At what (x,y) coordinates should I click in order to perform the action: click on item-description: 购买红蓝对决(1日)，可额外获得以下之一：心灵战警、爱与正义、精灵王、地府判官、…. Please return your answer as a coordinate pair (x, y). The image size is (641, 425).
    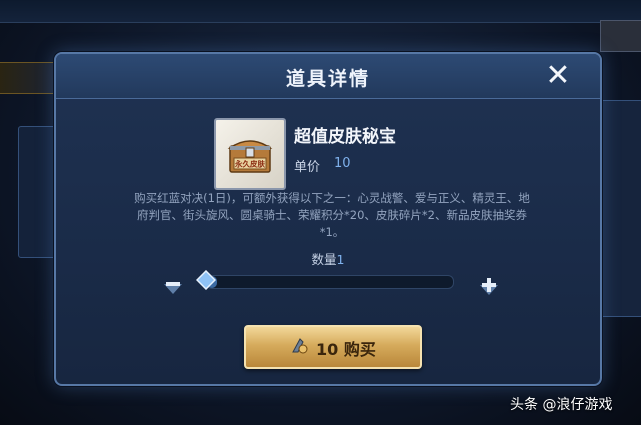
    Looking at the image, I should click on (332, 215).